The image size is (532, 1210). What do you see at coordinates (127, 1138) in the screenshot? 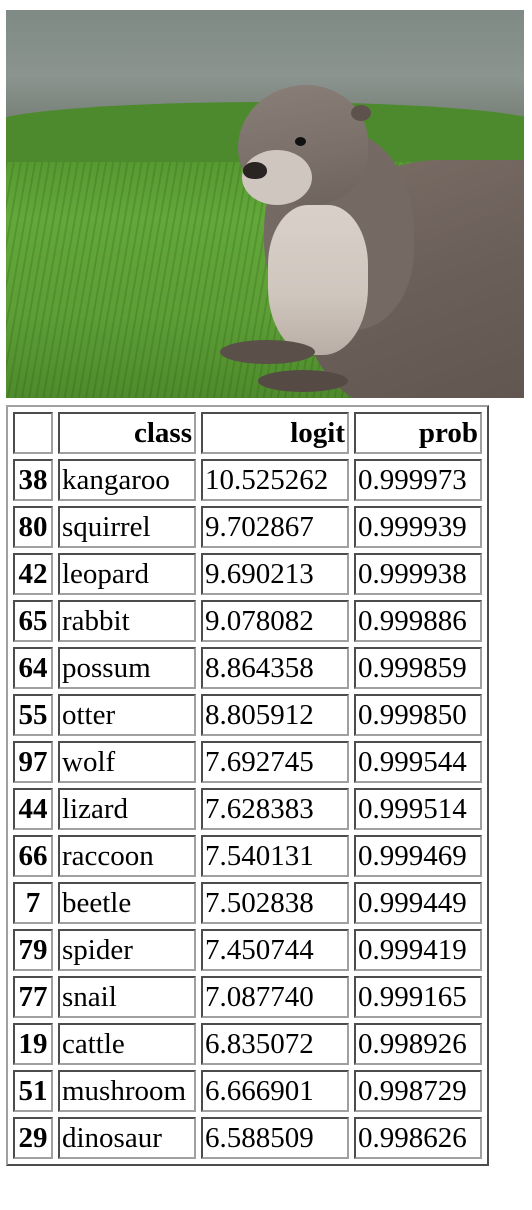
I see `row-class: dinosaur` at bounding box center [127, 1138].